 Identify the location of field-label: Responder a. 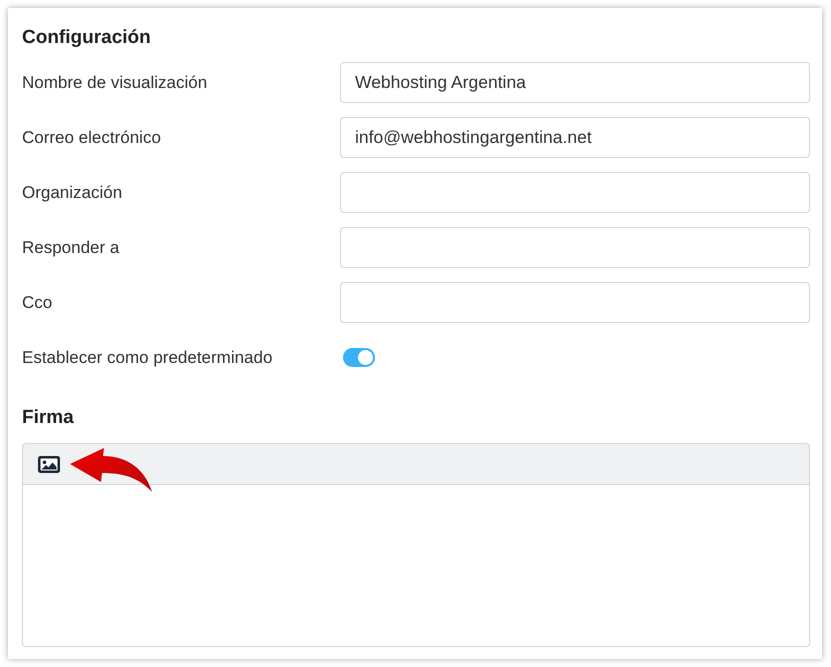
(71, 248).